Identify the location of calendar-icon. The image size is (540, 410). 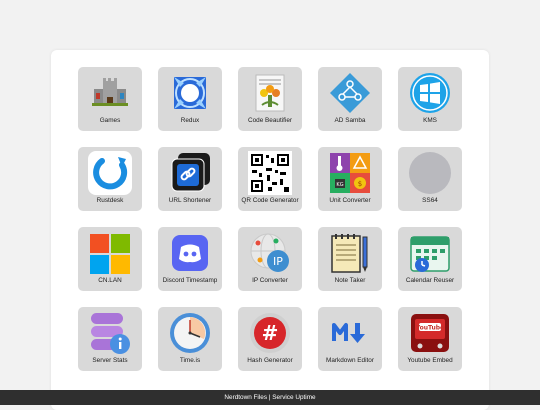
(430, 253).